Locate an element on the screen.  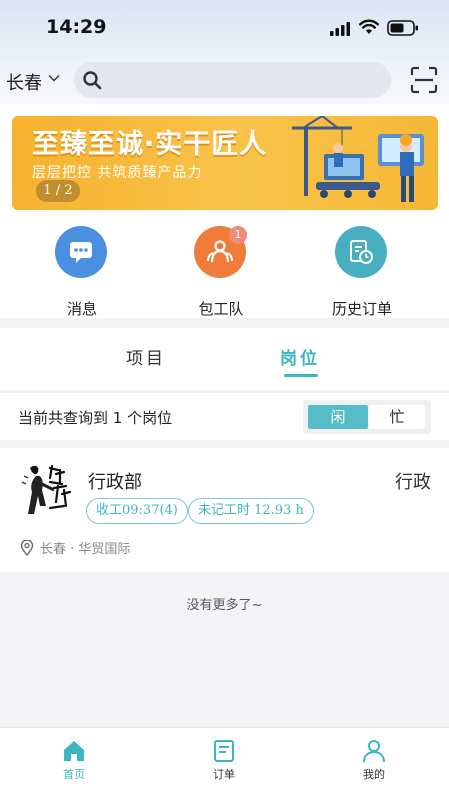
quick-action-label: 包工队 is located at coordinates (221, 309).